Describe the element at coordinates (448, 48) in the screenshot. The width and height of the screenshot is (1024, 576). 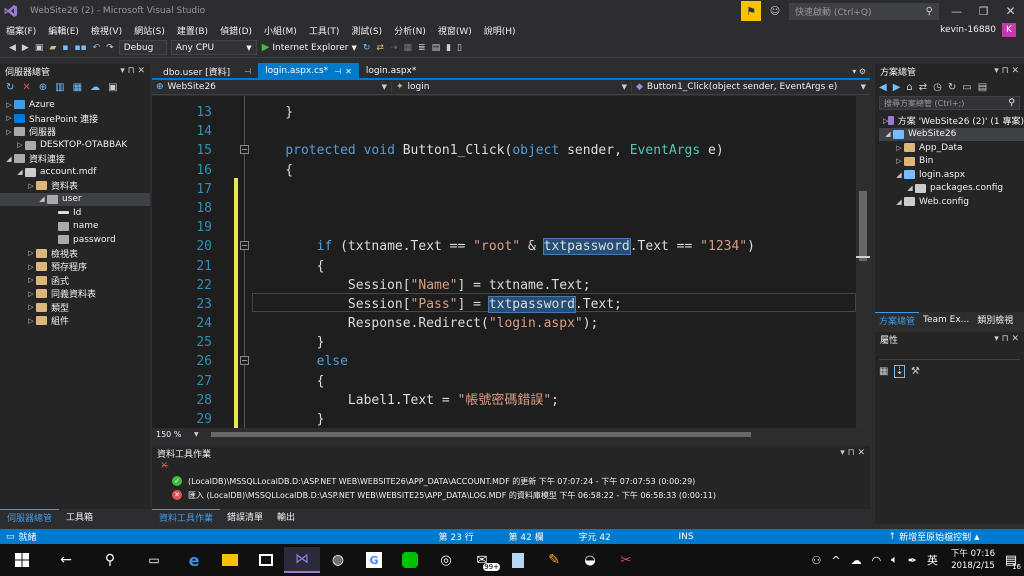
I see `bookmark-icon: ▮` at that location.